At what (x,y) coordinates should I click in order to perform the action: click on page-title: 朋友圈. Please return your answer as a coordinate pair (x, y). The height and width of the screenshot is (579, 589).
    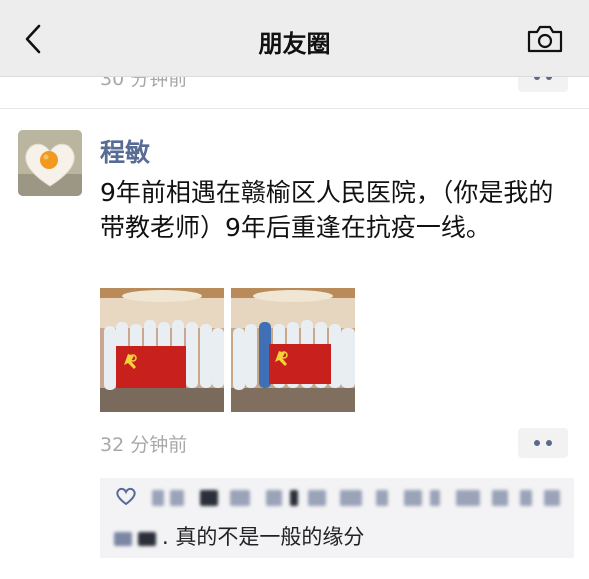
    Looking at the image, I should click on (294, 44).